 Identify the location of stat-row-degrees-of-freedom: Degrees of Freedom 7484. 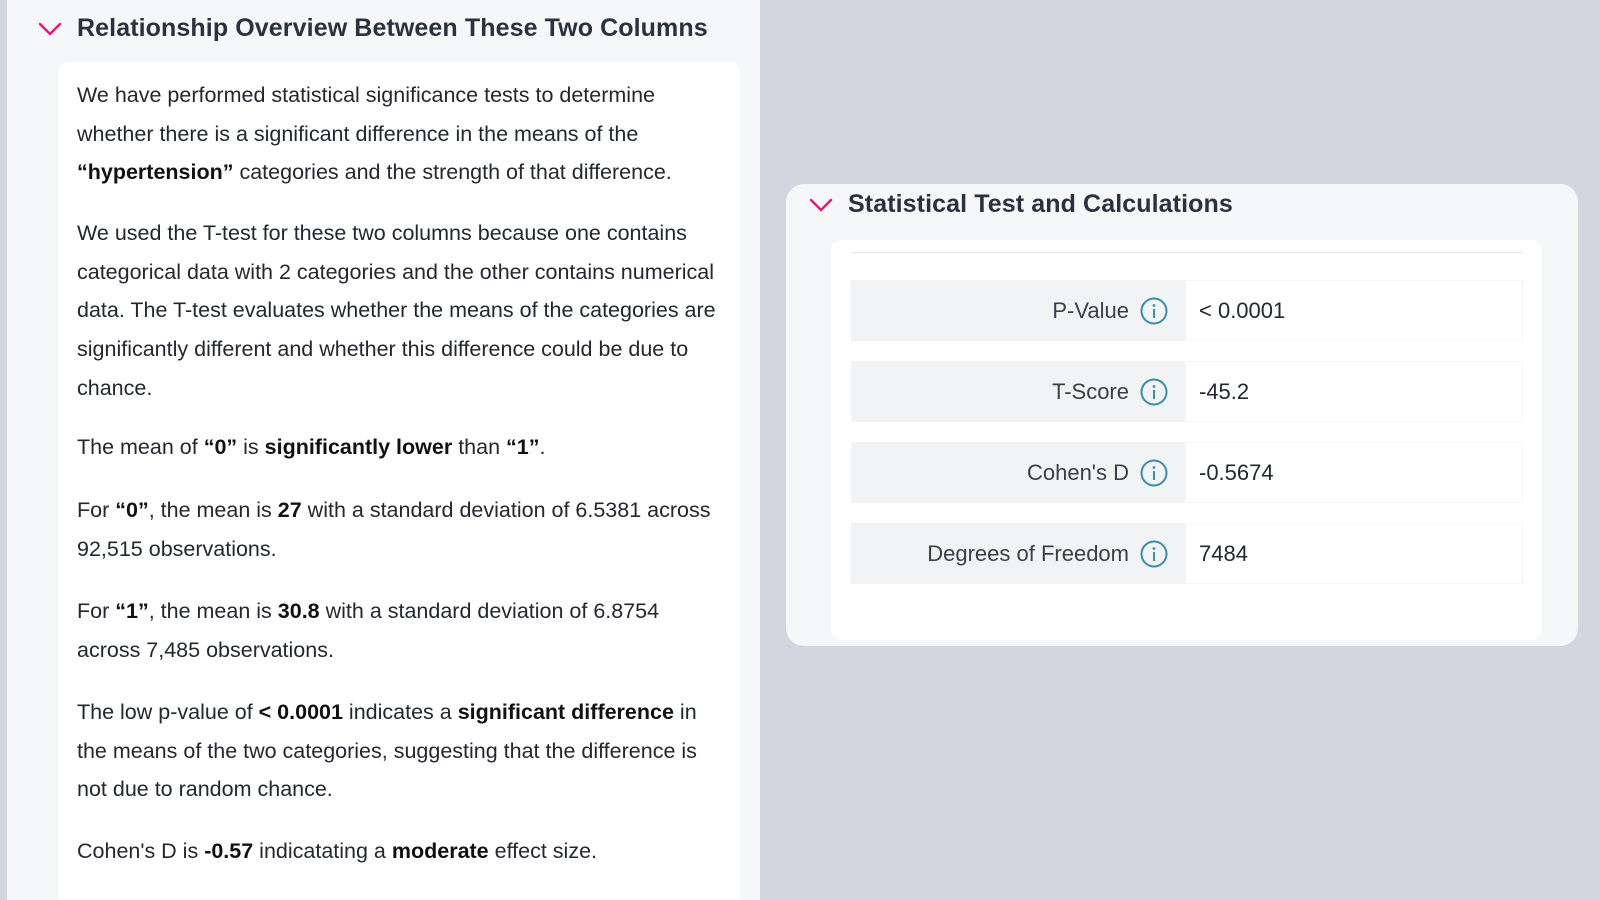
(1187, 553).